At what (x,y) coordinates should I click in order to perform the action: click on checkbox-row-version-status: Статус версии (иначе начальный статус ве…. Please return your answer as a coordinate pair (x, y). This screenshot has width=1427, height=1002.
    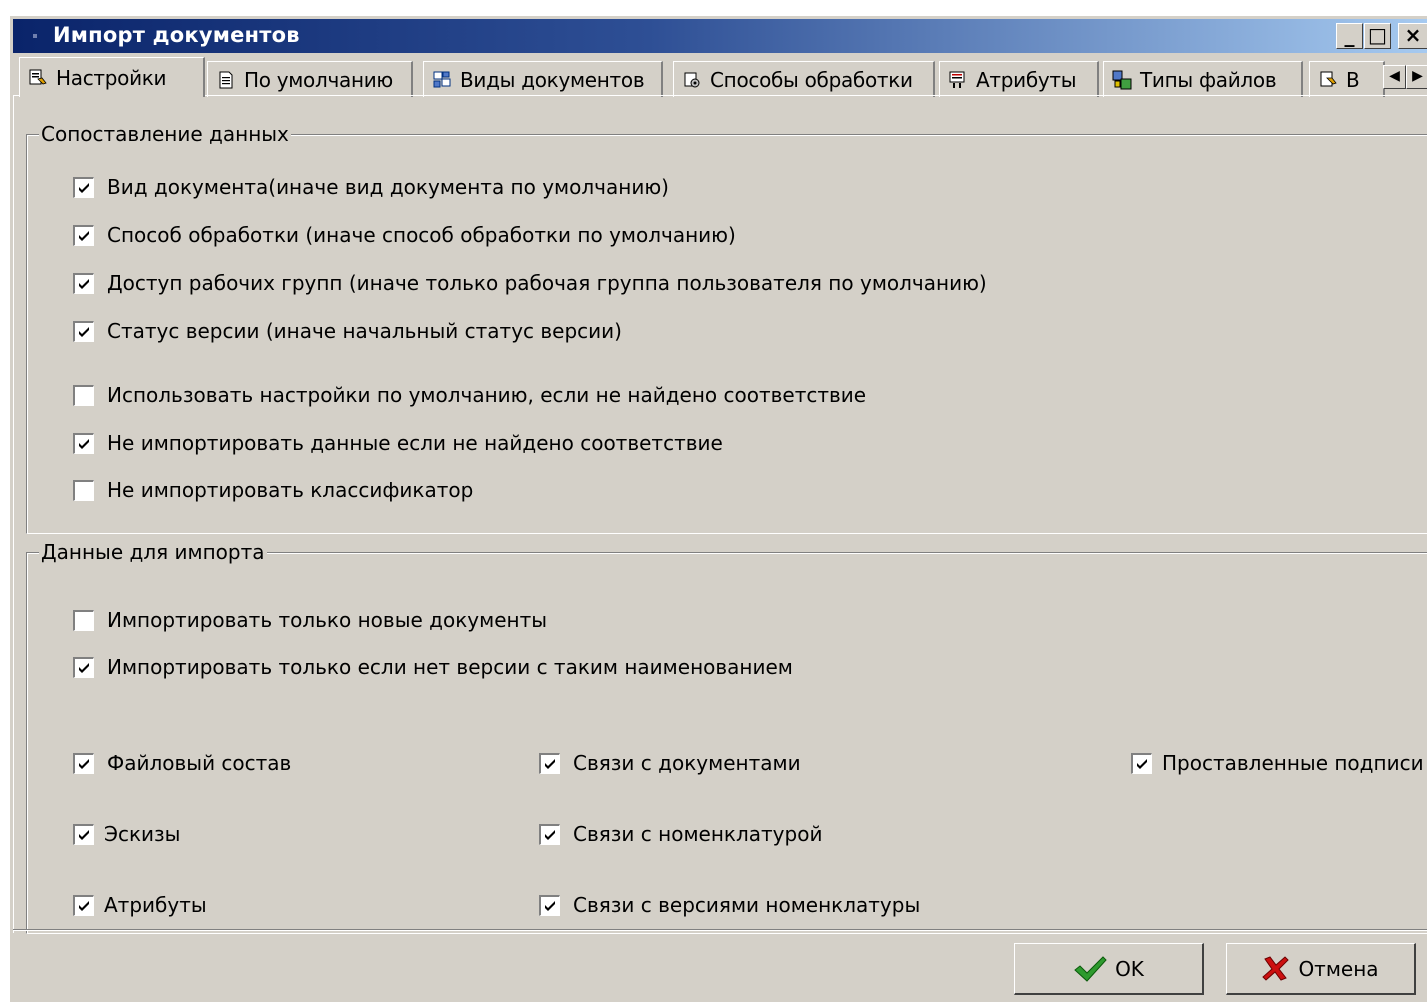
    Looking at the image, I should click on (347, 331).